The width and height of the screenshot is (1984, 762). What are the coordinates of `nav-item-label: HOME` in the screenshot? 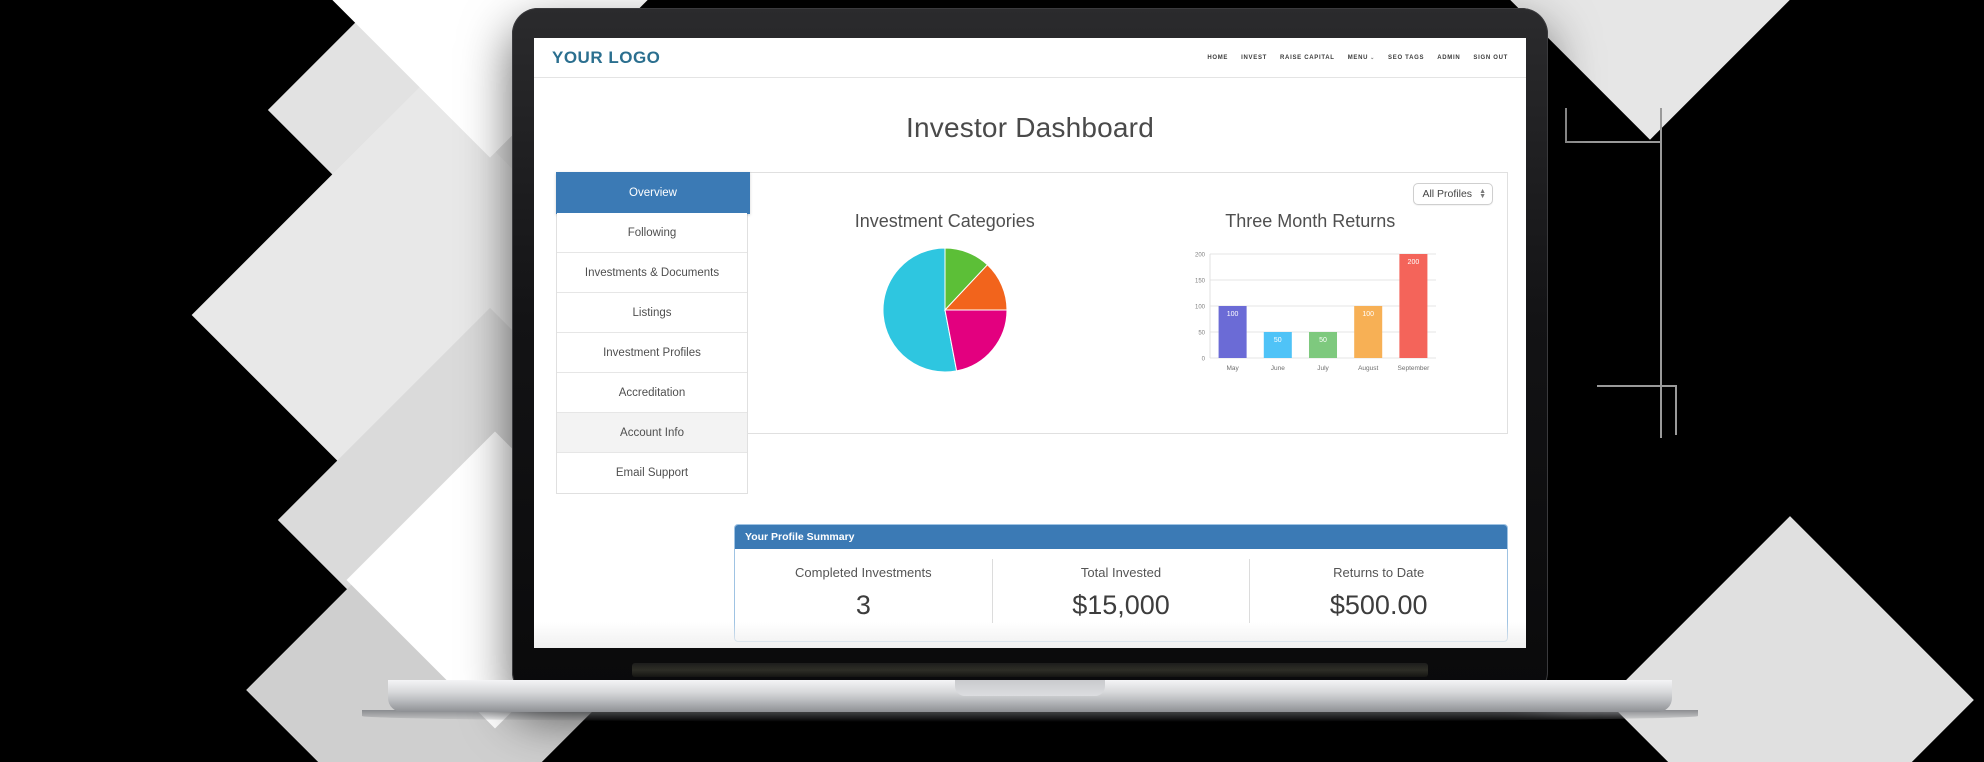 It's located at (1218, 57).